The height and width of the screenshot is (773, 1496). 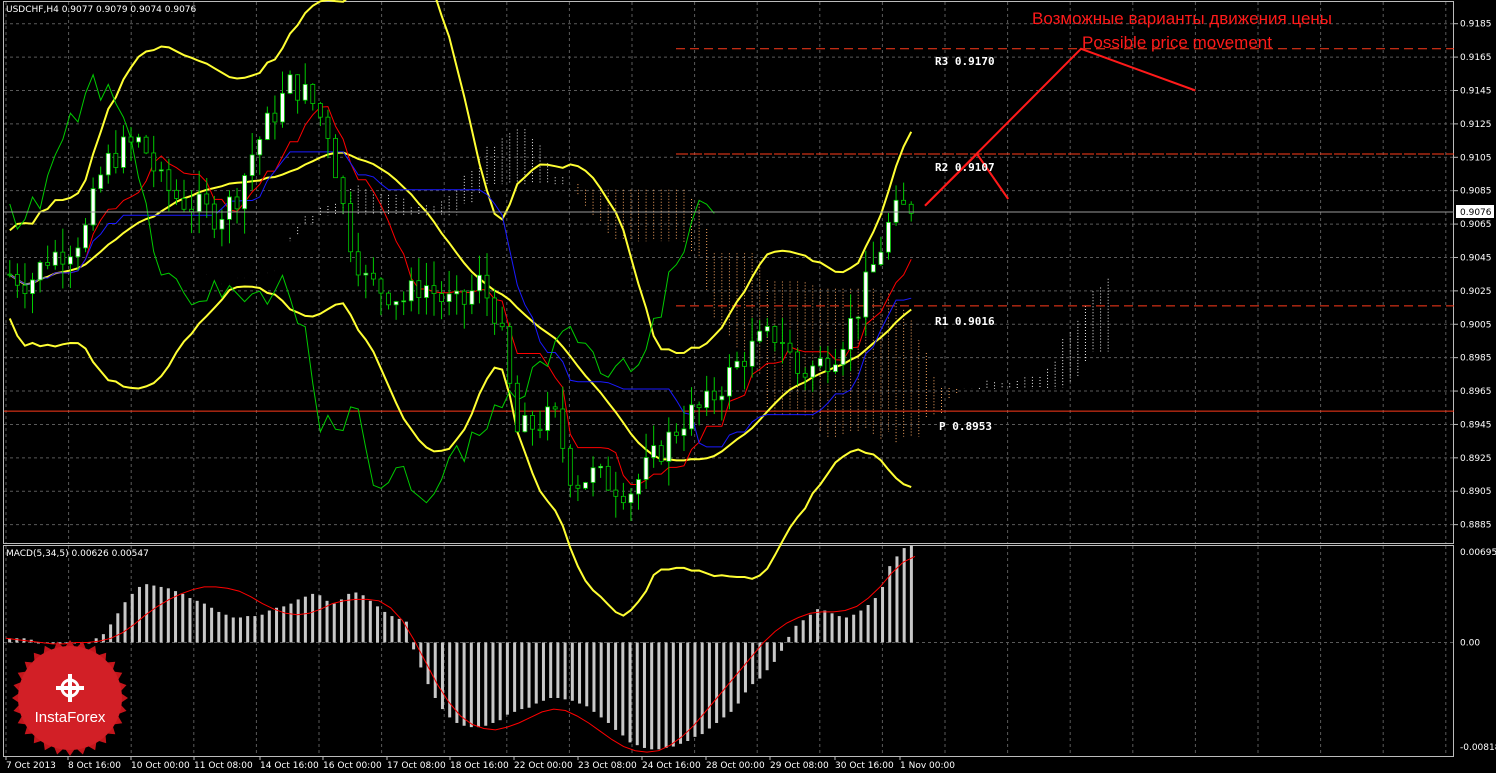 What do you see at coordinates (1476, 213) in the screenshot?
I see `current-price-label: 0.9076` at bounding box center [1476, 213].